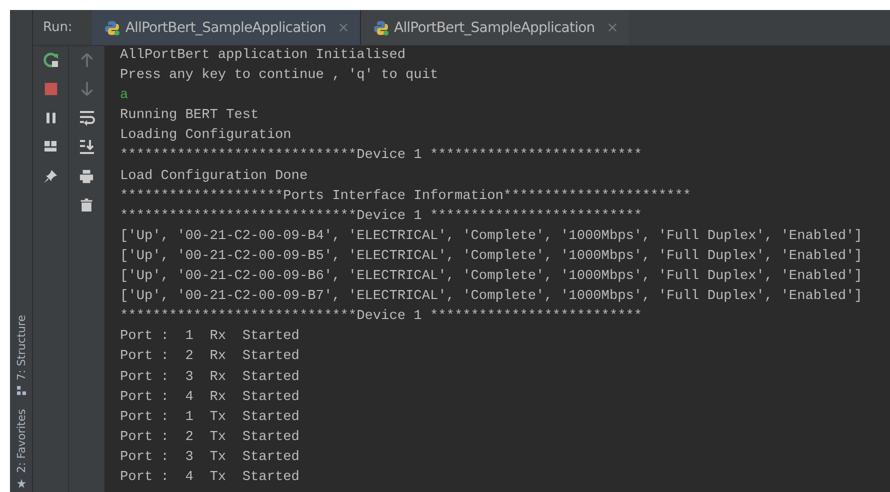 The height and width of the screenshot is (492, 890). I want to click on console-line: Port : 3 Rx Started, so click(210, 377).